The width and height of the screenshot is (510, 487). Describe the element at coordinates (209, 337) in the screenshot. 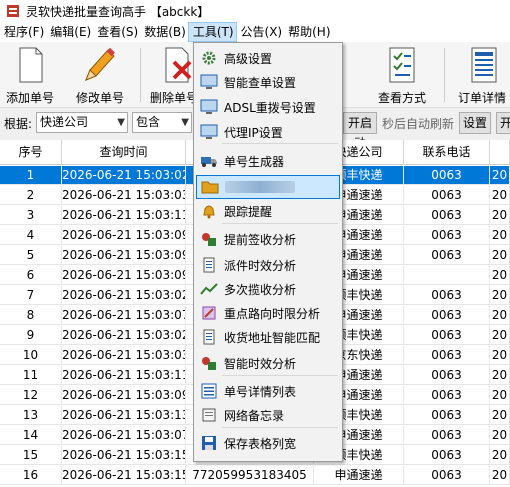

I see `document-icon` at that location.